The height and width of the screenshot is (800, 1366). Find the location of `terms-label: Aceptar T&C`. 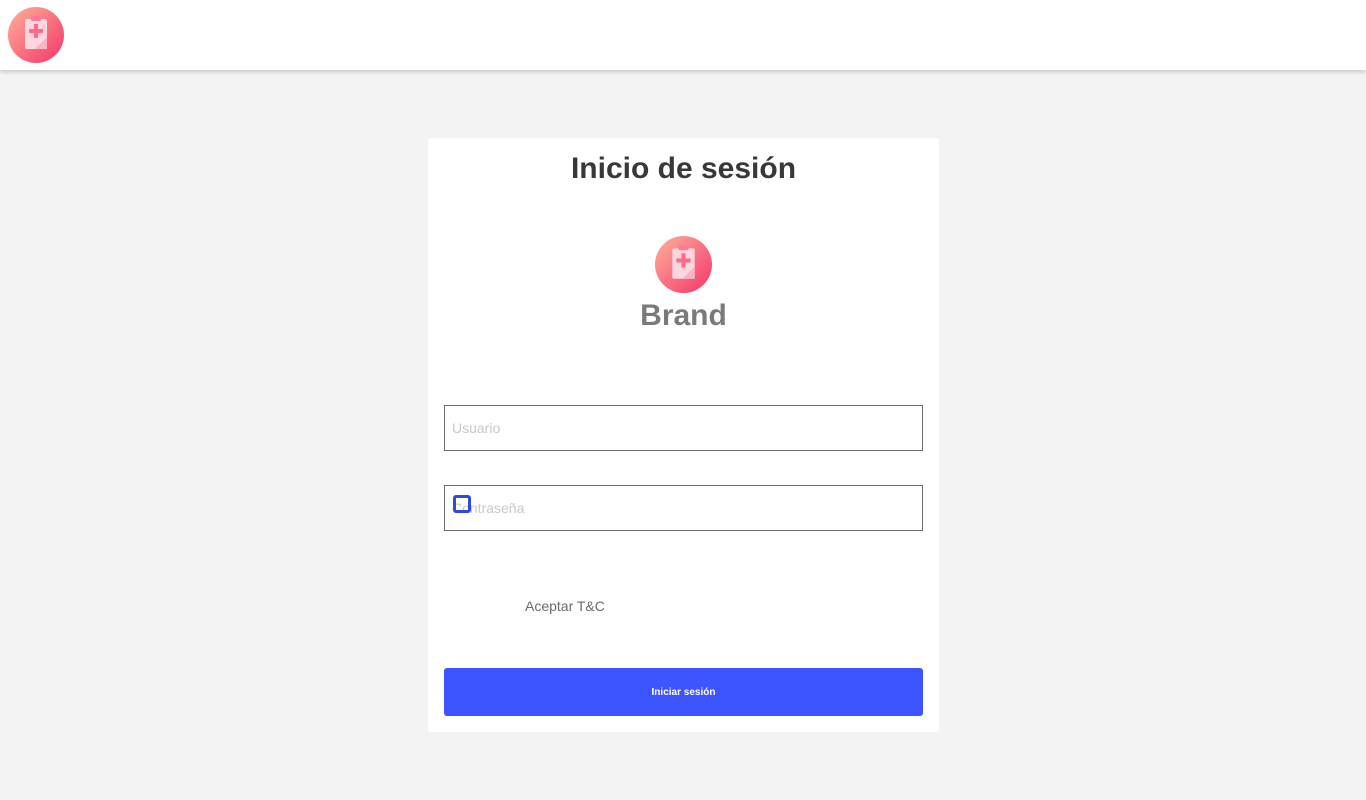

terms-label: Aceptar T&C is located at coordinates (565, 606).